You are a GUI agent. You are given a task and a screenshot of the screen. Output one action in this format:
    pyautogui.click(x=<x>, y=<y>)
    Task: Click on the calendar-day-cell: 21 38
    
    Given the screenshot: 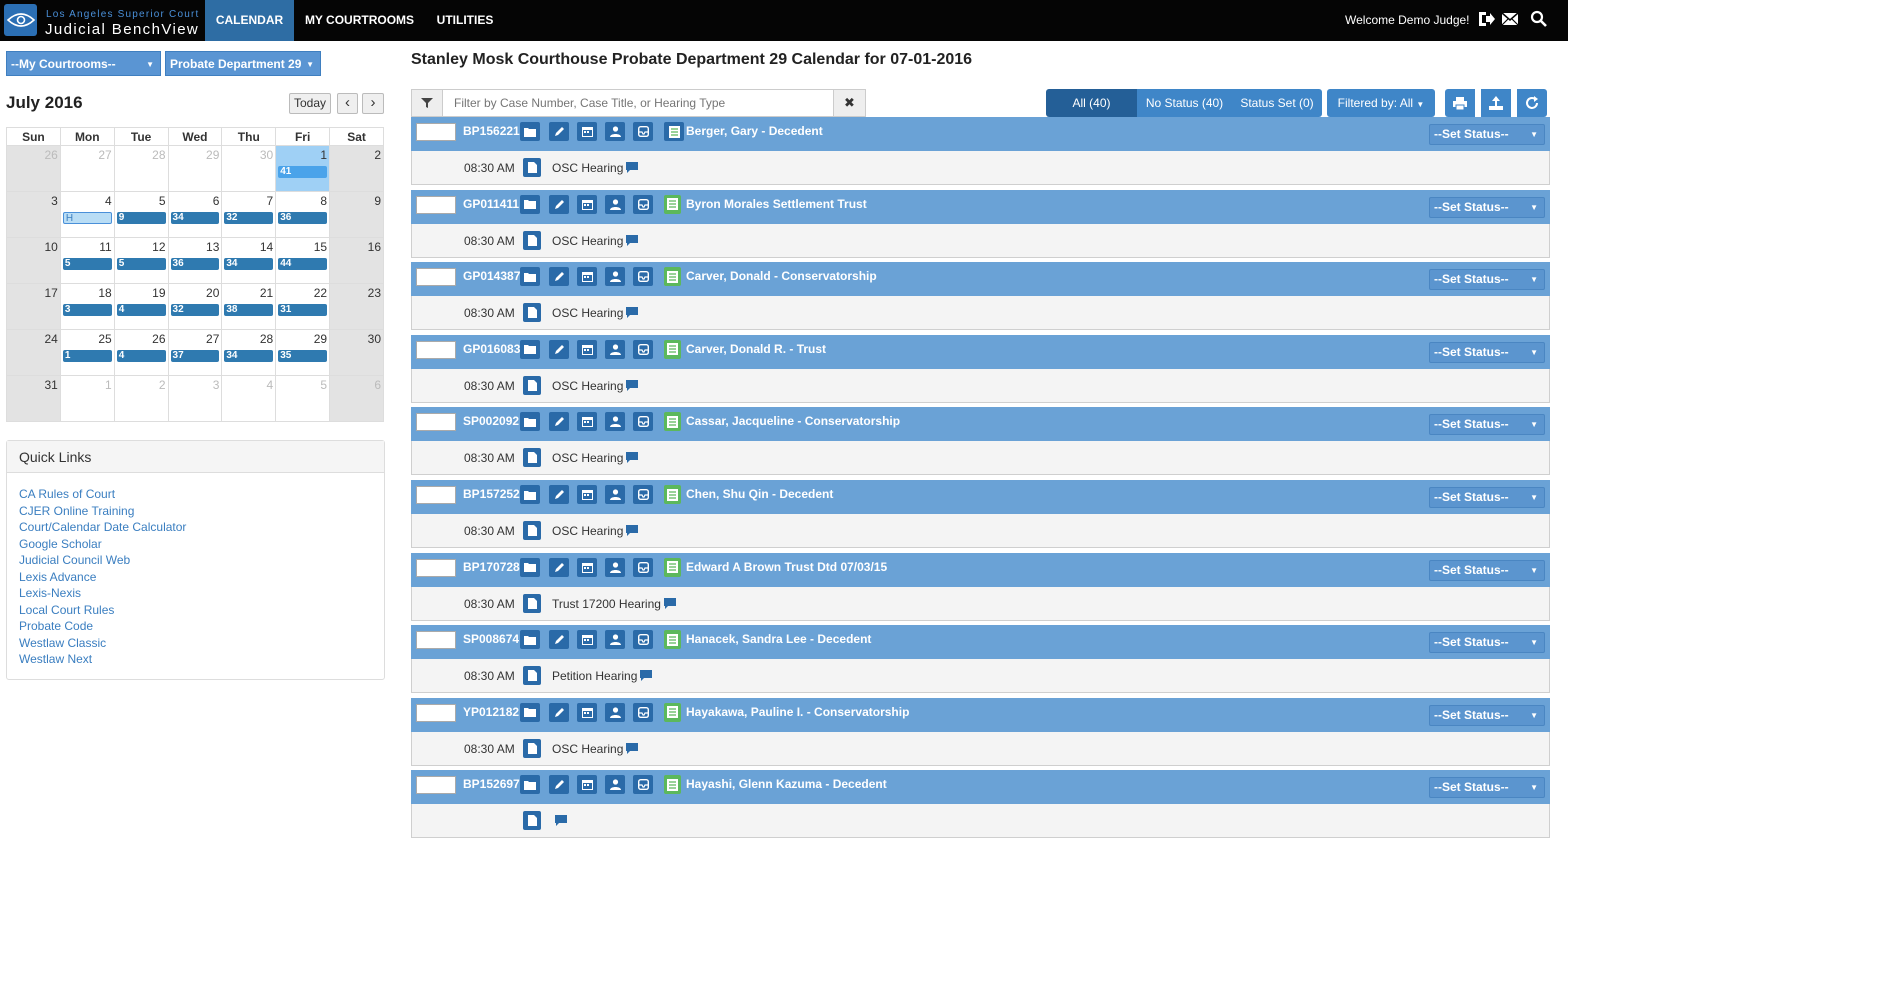 What is the action you would take?
    pyautogui.click(x=249, y=306)
    